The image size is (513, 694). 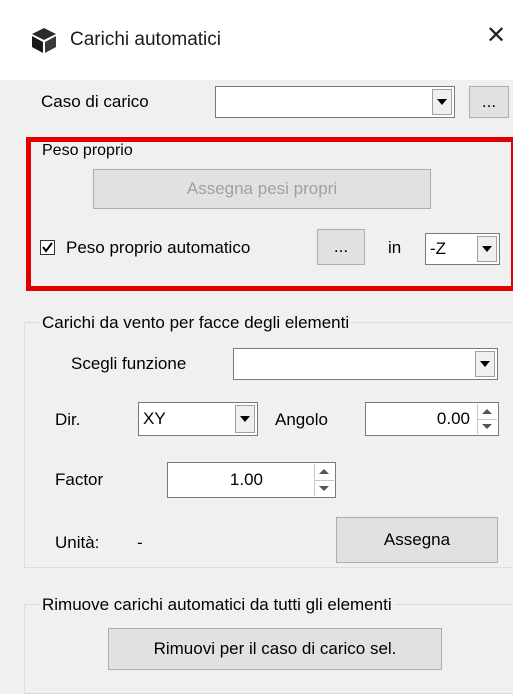 I want to click on angle-value: 0.00, so click(x=453, y=418).